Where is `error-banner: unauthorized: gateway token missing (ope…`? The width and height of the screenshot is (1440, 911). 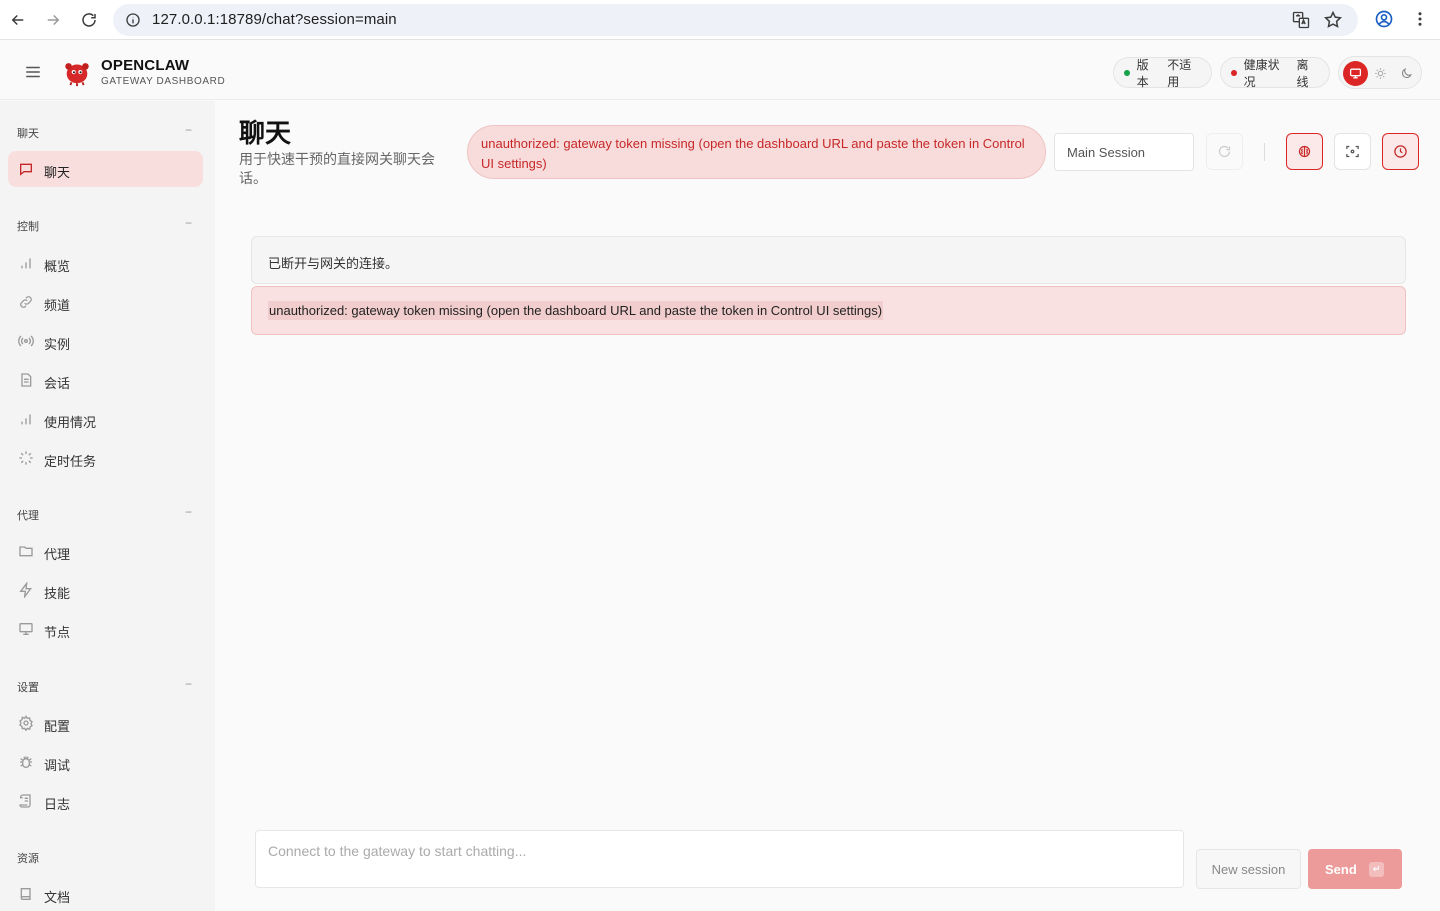 error-banner: unauthorized: gateway token missing (ope… is located at coordinates (756, 152).